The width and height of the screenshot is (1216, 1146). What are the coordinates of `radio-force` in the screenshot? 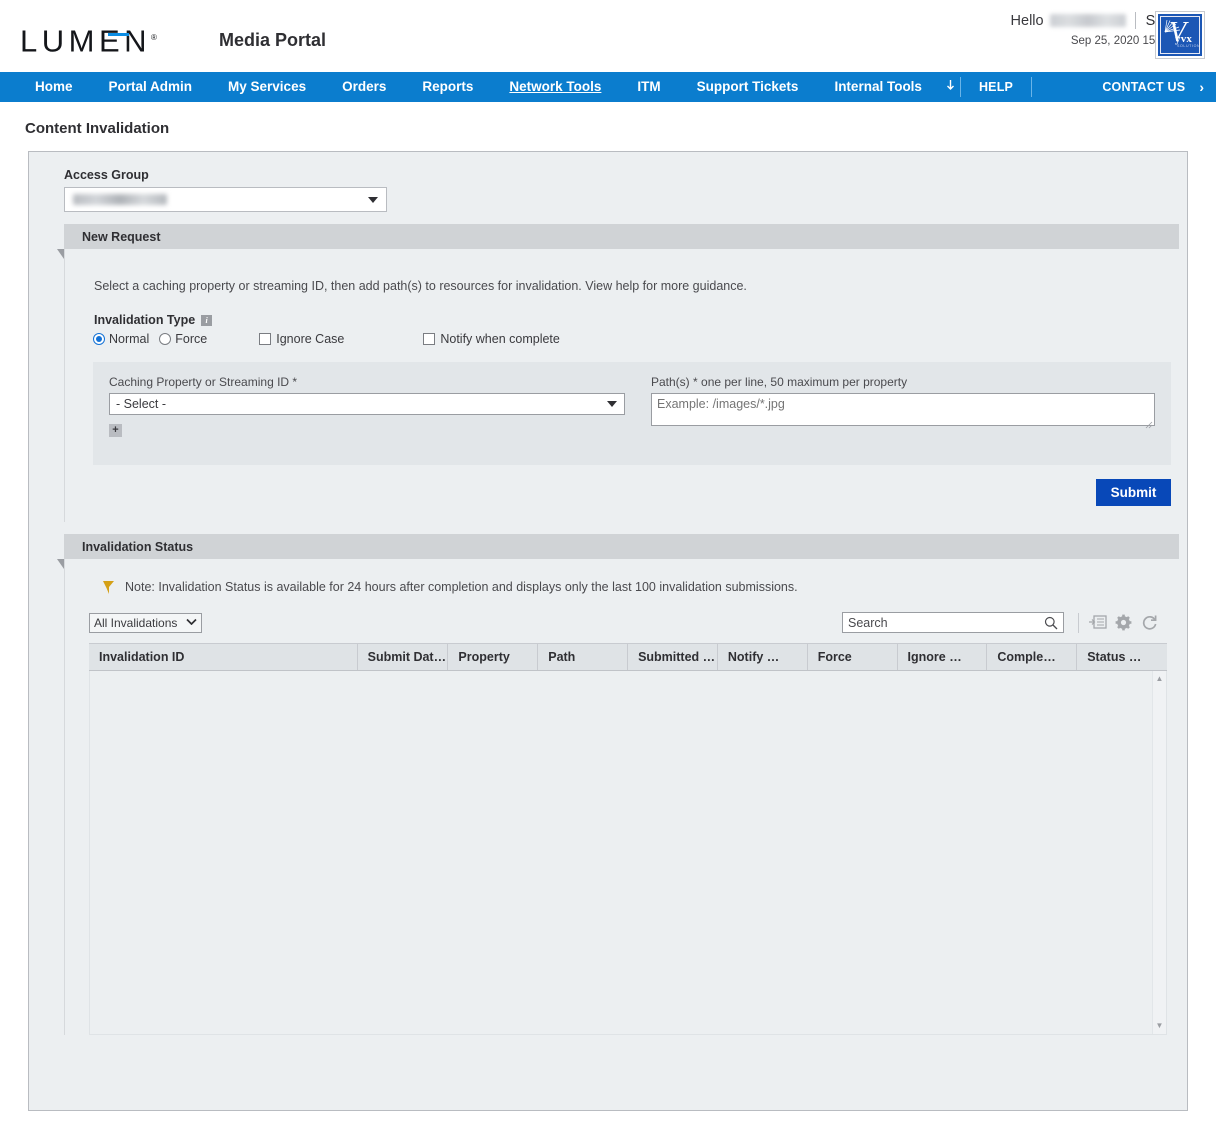 It's located at (165, 339).